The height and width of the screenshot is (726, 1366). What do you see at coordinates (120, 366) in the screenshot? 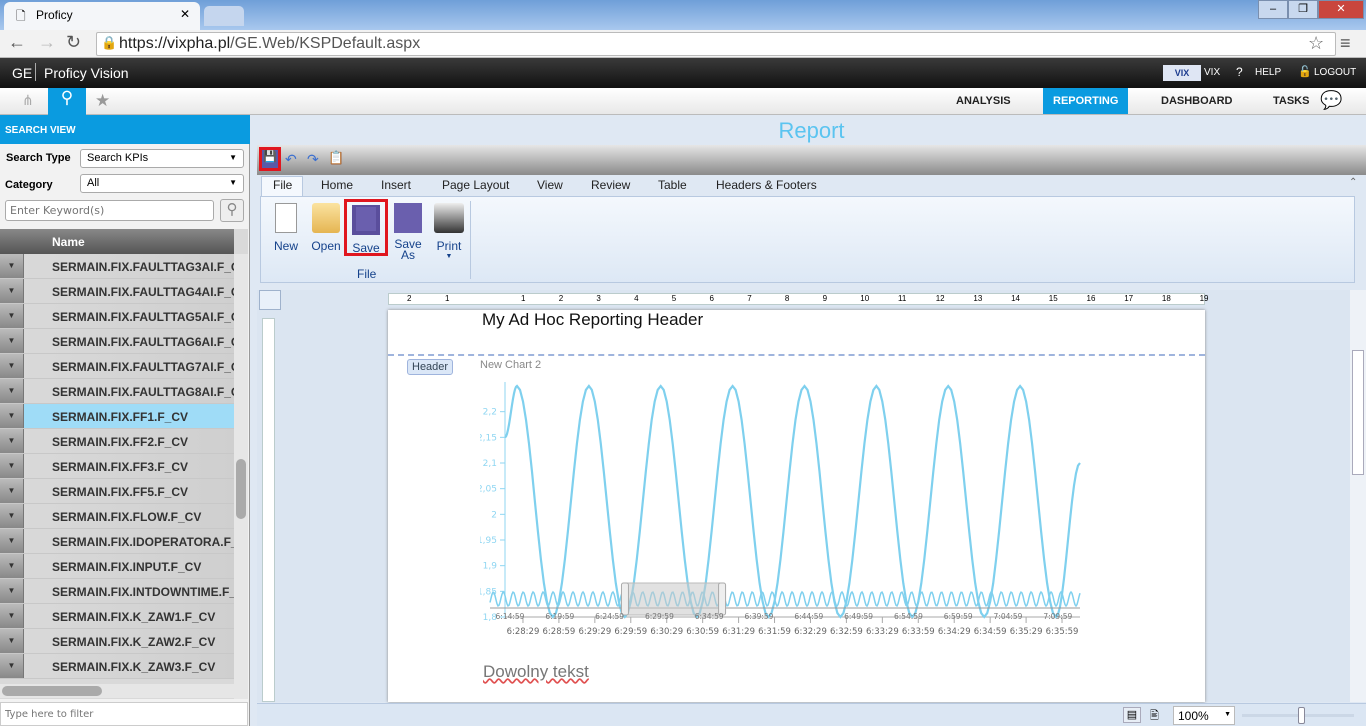
I see `kpi-row: ▼ SERMAIN.FIX.FAULTTAG7AI.F_C` at bounding box center [120, 366].